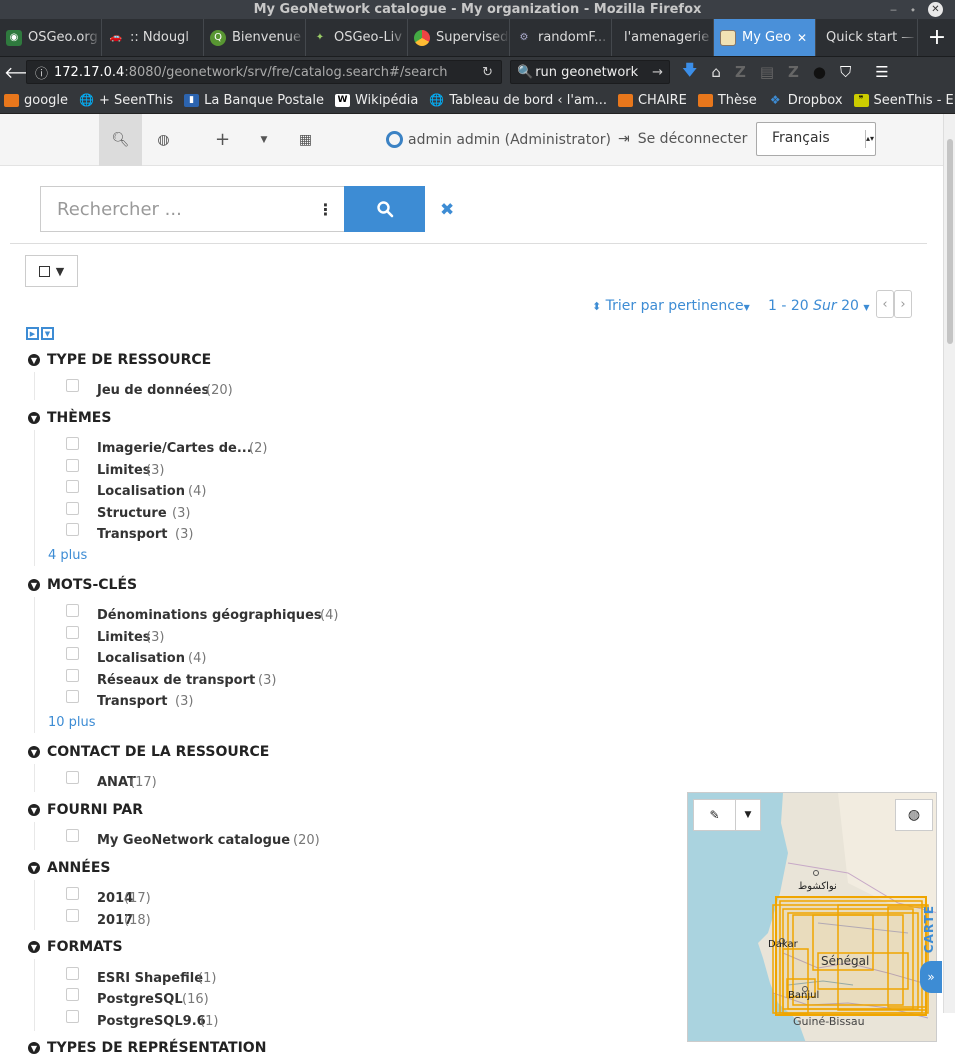 This screenshot has height=1056, width=955. What do you see at coordinates (487, 72) in the screenshot?
I see `reload-icon: ↻` at bounding box center [487, 72].